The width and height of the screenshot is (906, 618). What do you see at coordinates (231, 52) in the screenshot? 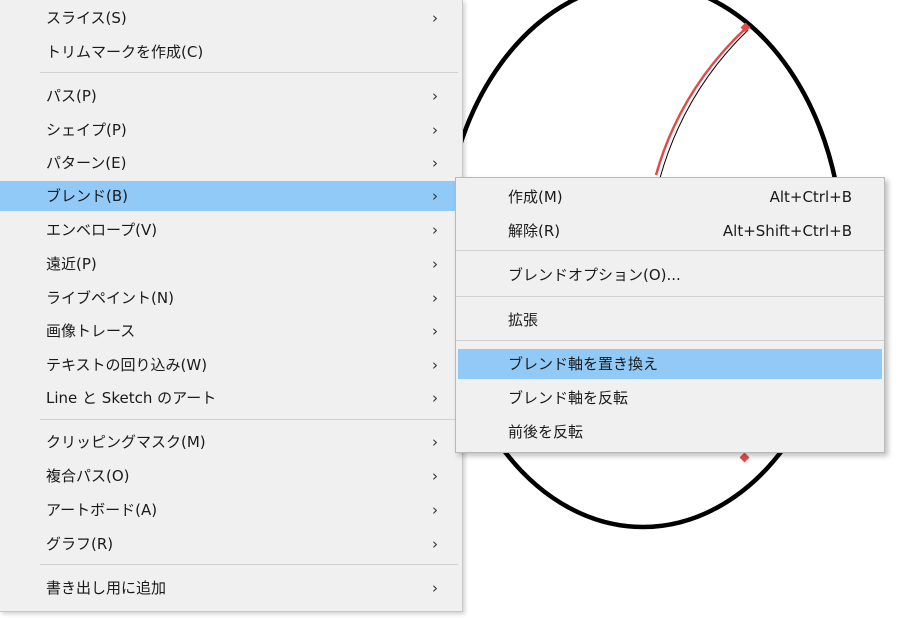
I see `menu-item-create-trim-marks: トリムマークを作成(C)` at bounding box center [231, 52].